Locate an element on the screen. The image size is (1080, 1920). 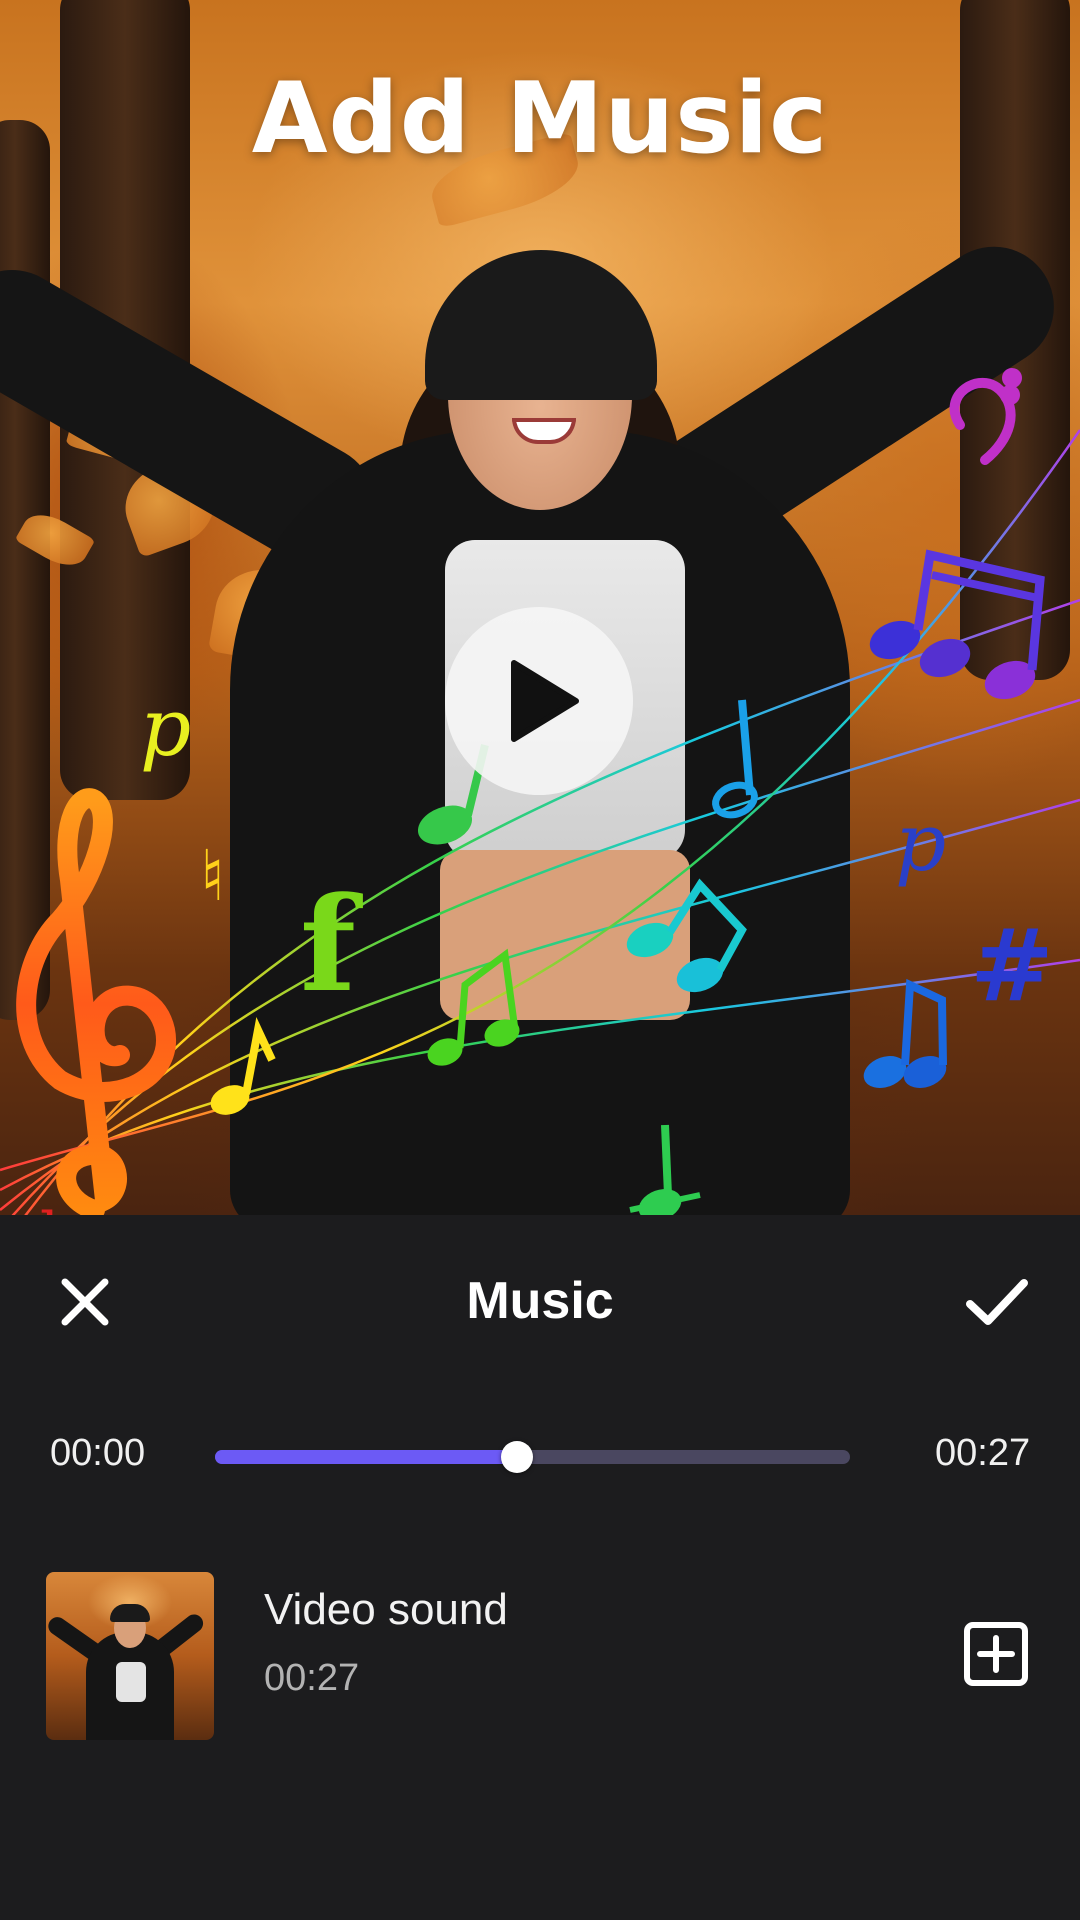
progress-thumb is located at coordinates (516, 1457).